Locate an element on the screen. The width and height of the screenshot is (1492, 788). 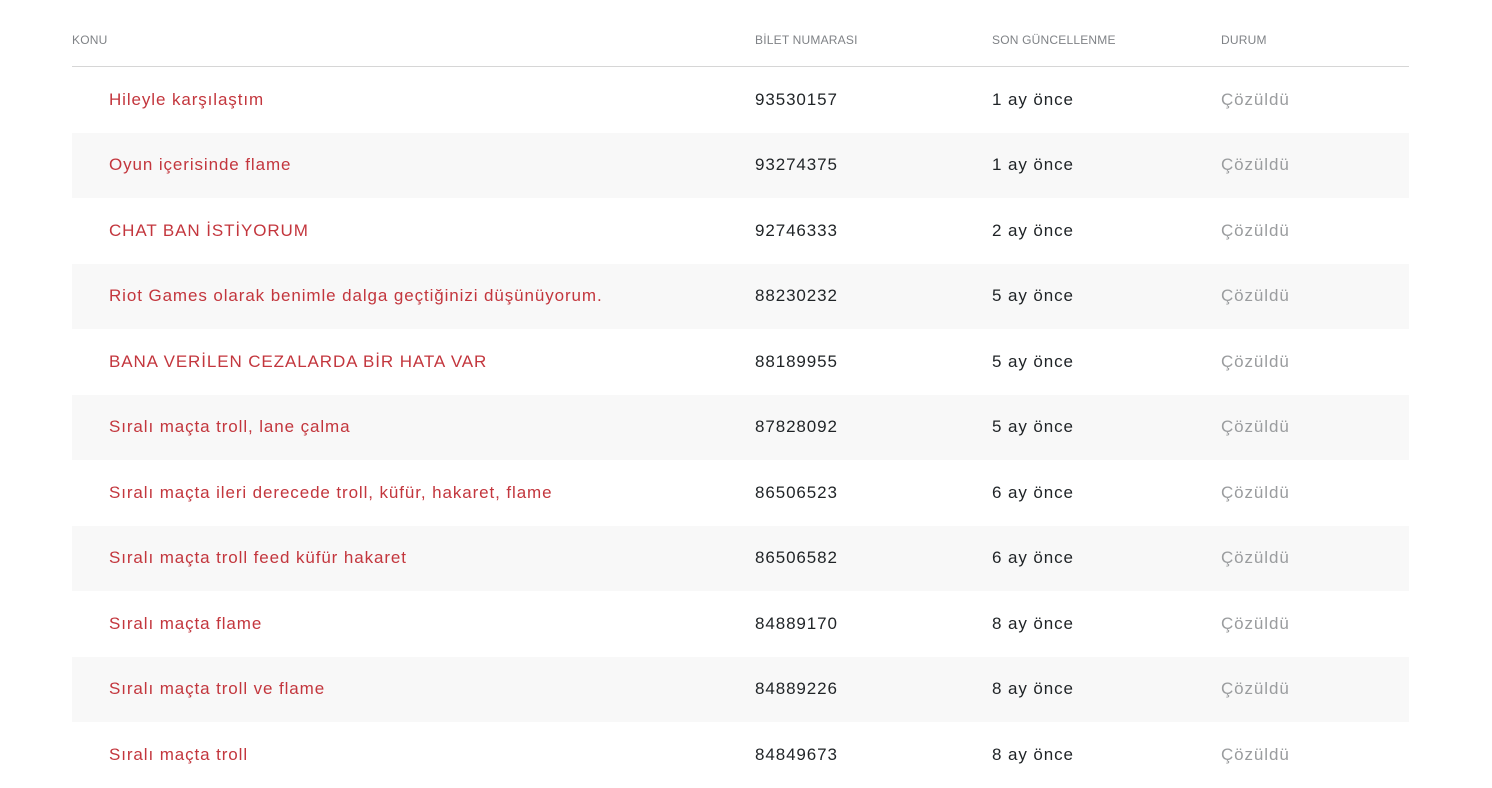
ticket-number: 87828092 is located at coordinates (796, 427).